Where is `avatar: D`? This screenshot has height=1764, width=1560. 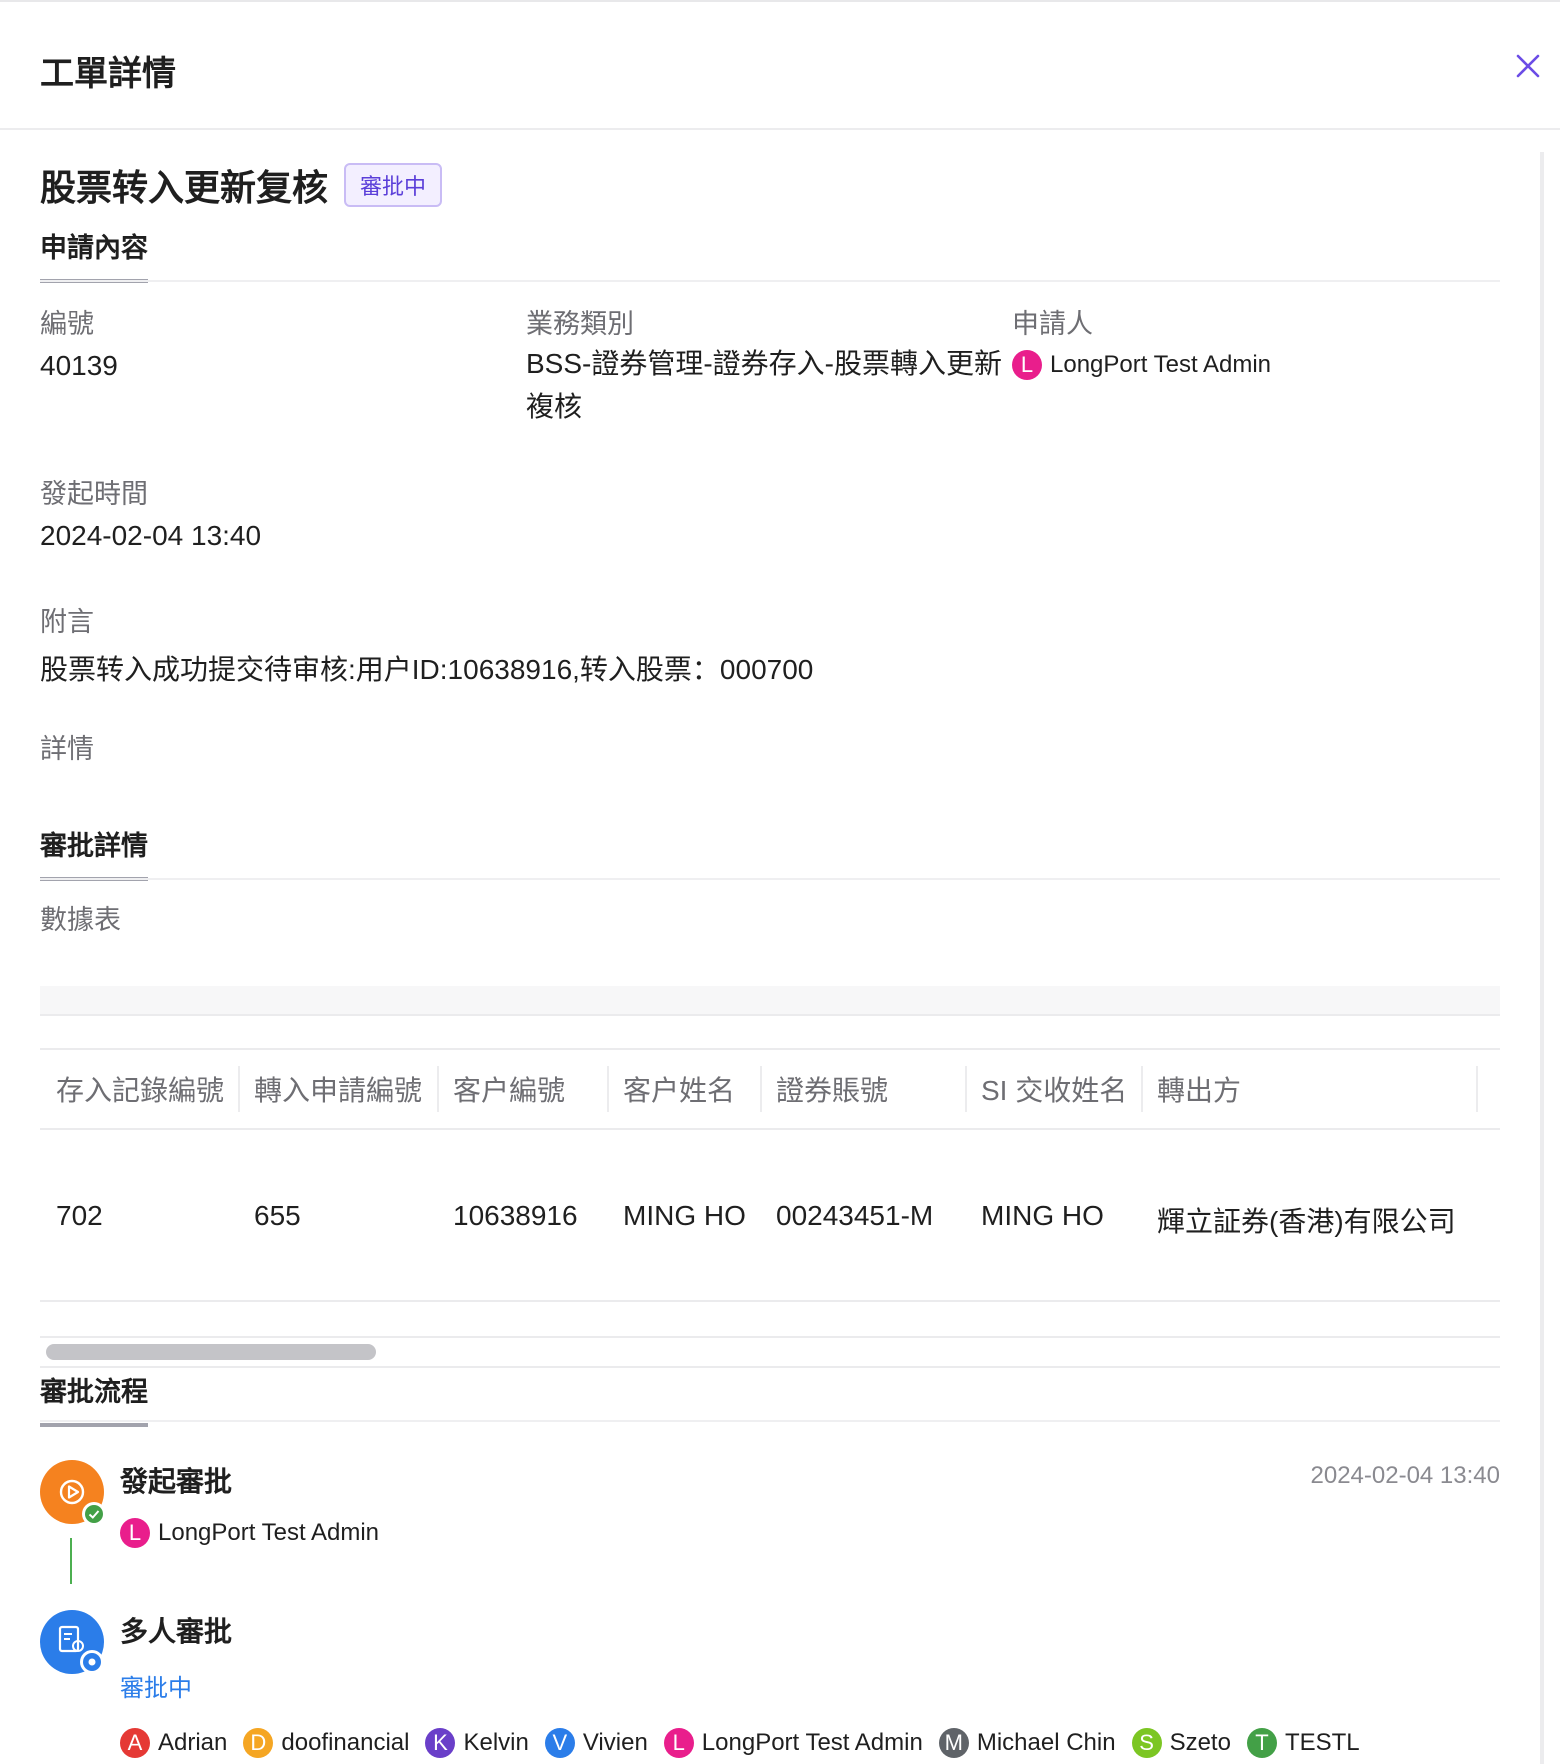
avatar: D is located at coordinates (258, 1743).